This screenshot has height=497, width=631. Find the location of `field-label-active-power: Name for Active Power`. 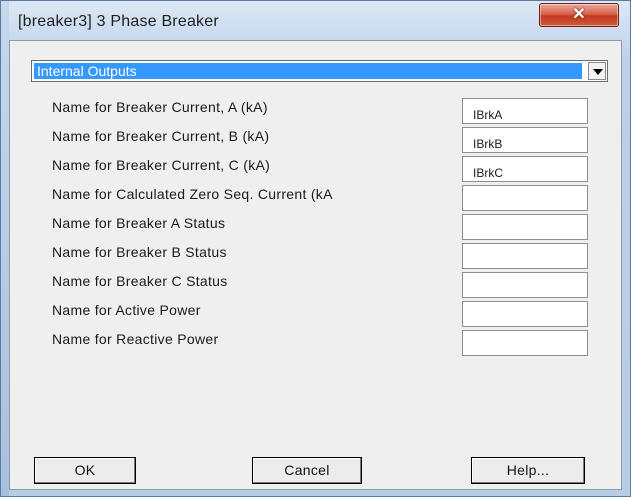

field-label-active-power: Name for Active Power is located at coordinates (126, 310).